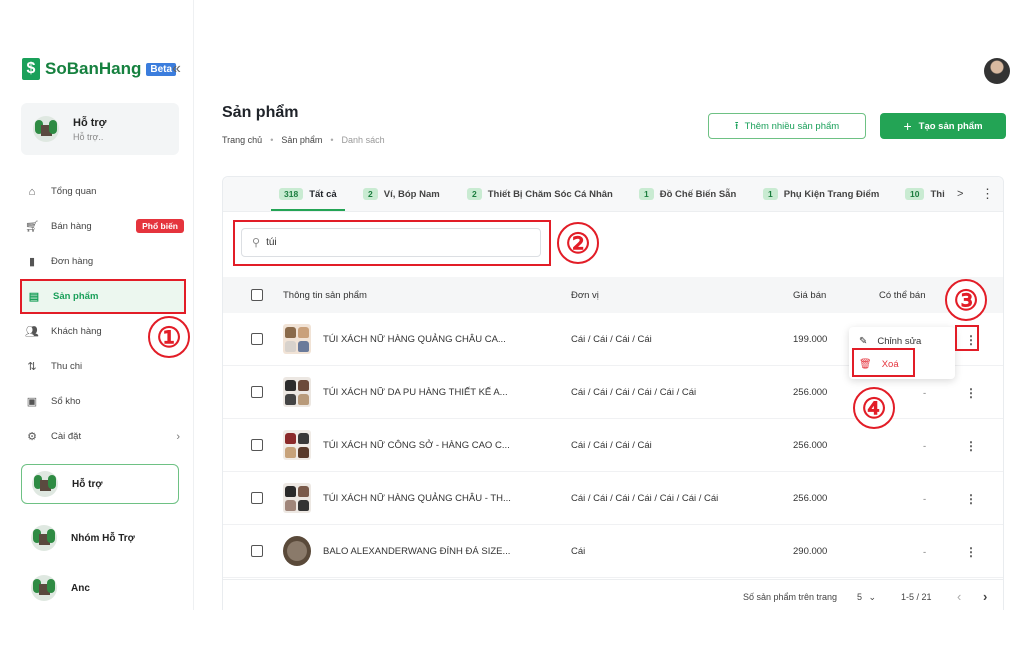 Image resolution: width=1024 pixels, height=647 pixels. I want to click on sidebar-item-label: Bán hàng, so click(71, 226).